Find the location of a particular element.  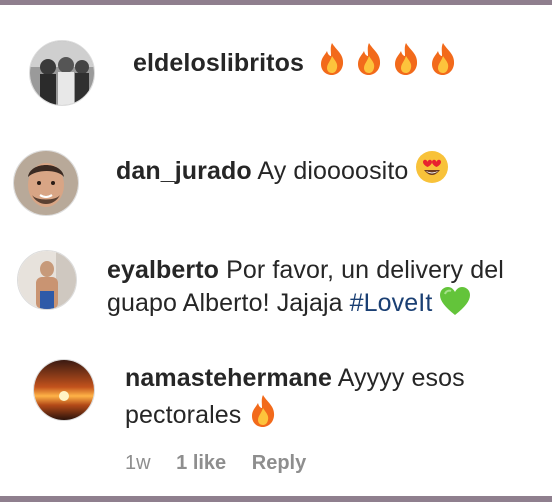

comment-meta: 1w 1 like Reply is located at coordinates (225, 463).